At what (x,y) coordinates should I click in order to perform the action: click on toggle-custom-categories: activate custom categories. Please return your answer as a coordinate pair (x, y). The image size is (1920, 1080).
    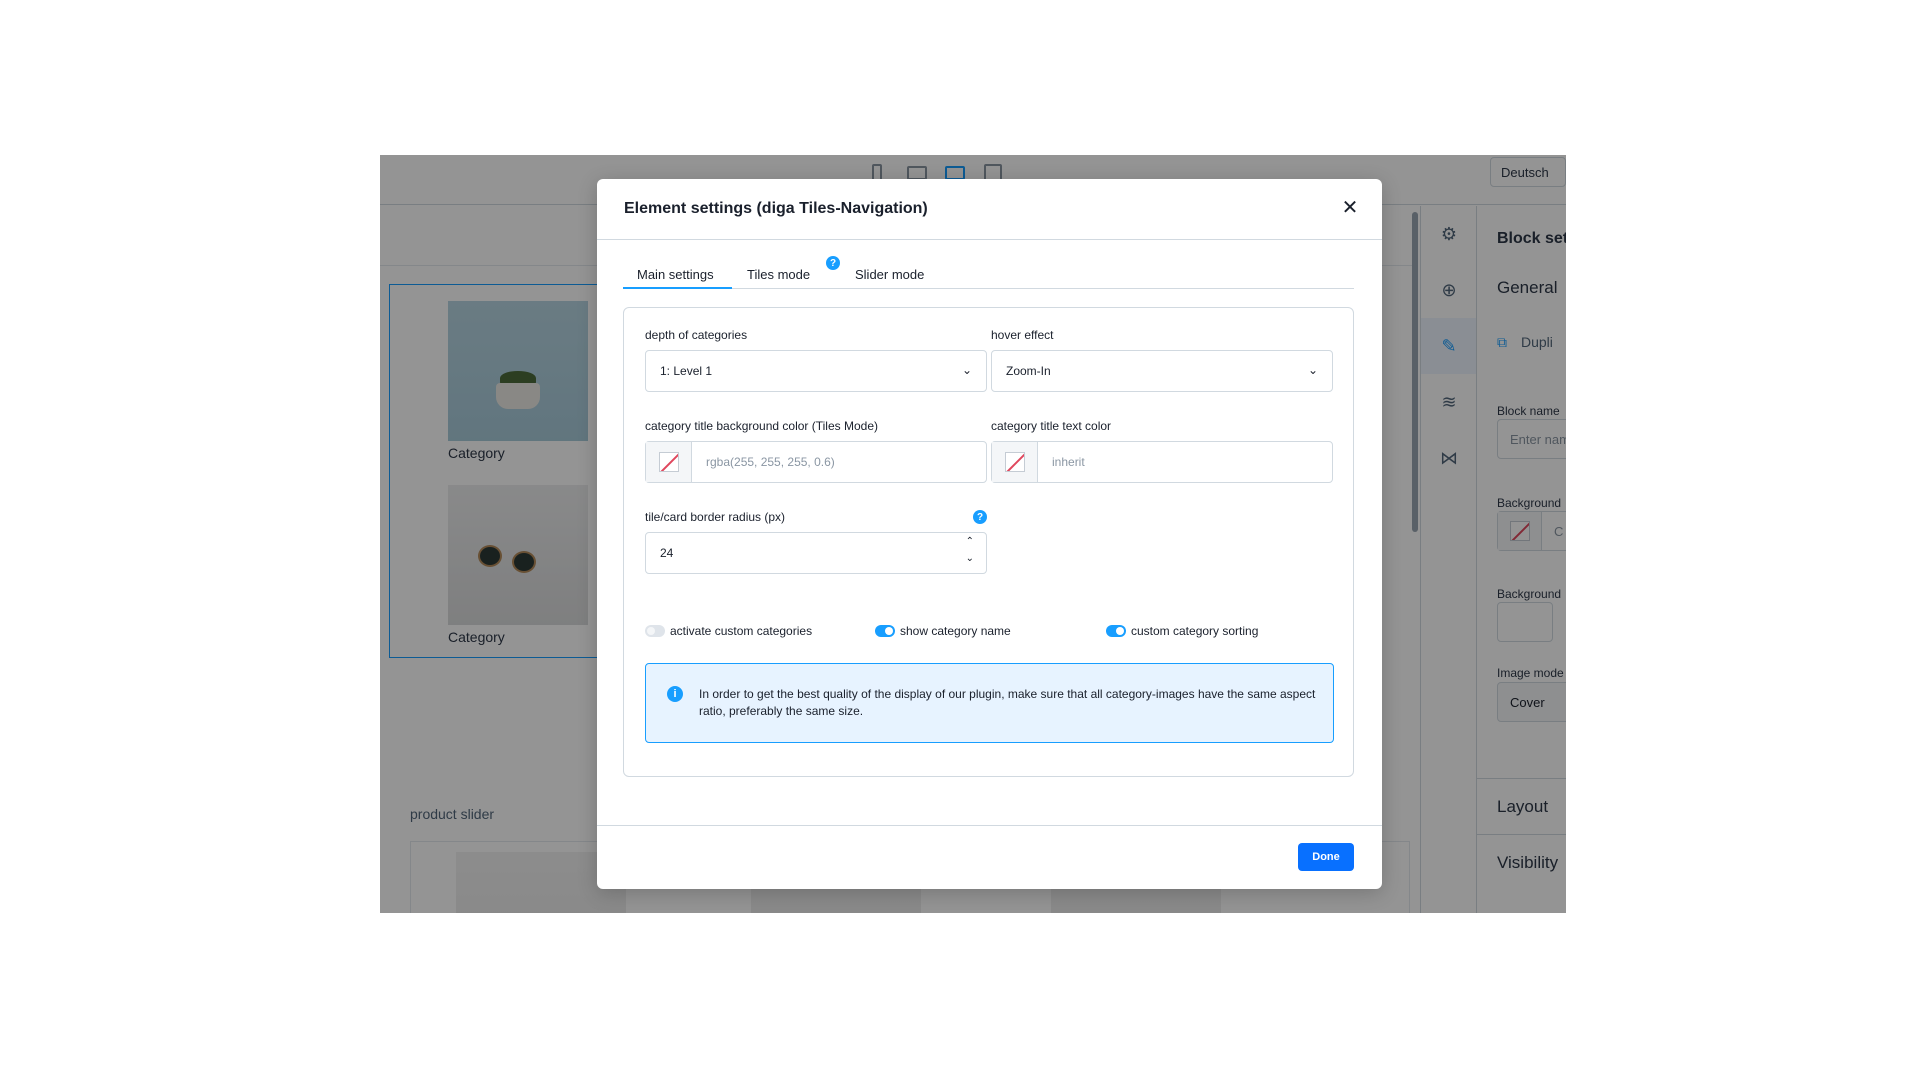
    Looking at the image, I should click on (728, 631).